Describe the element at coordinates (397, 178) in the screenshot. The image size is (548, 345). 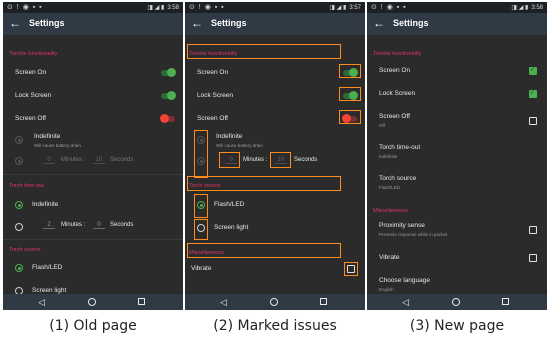
I see `source-label: Torch source` at that location.